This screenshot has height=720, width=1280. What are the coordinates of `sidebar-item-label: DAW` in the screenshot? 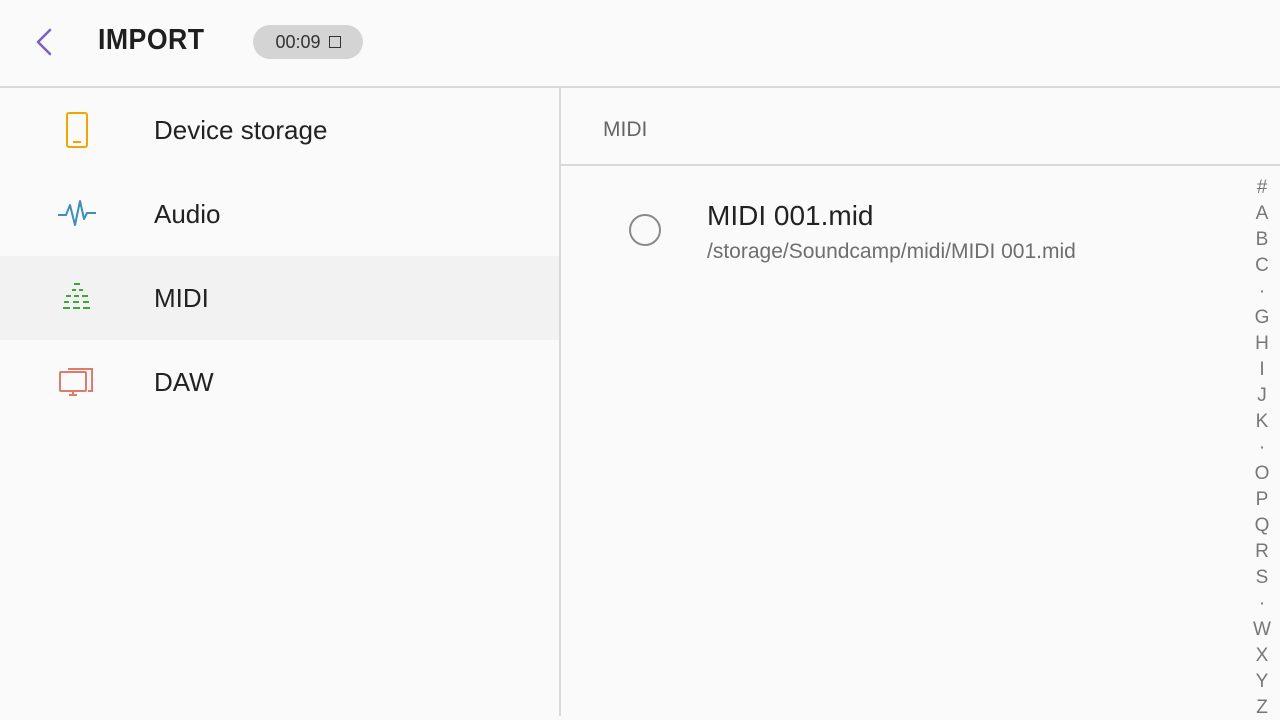 It's located at (184, 381).